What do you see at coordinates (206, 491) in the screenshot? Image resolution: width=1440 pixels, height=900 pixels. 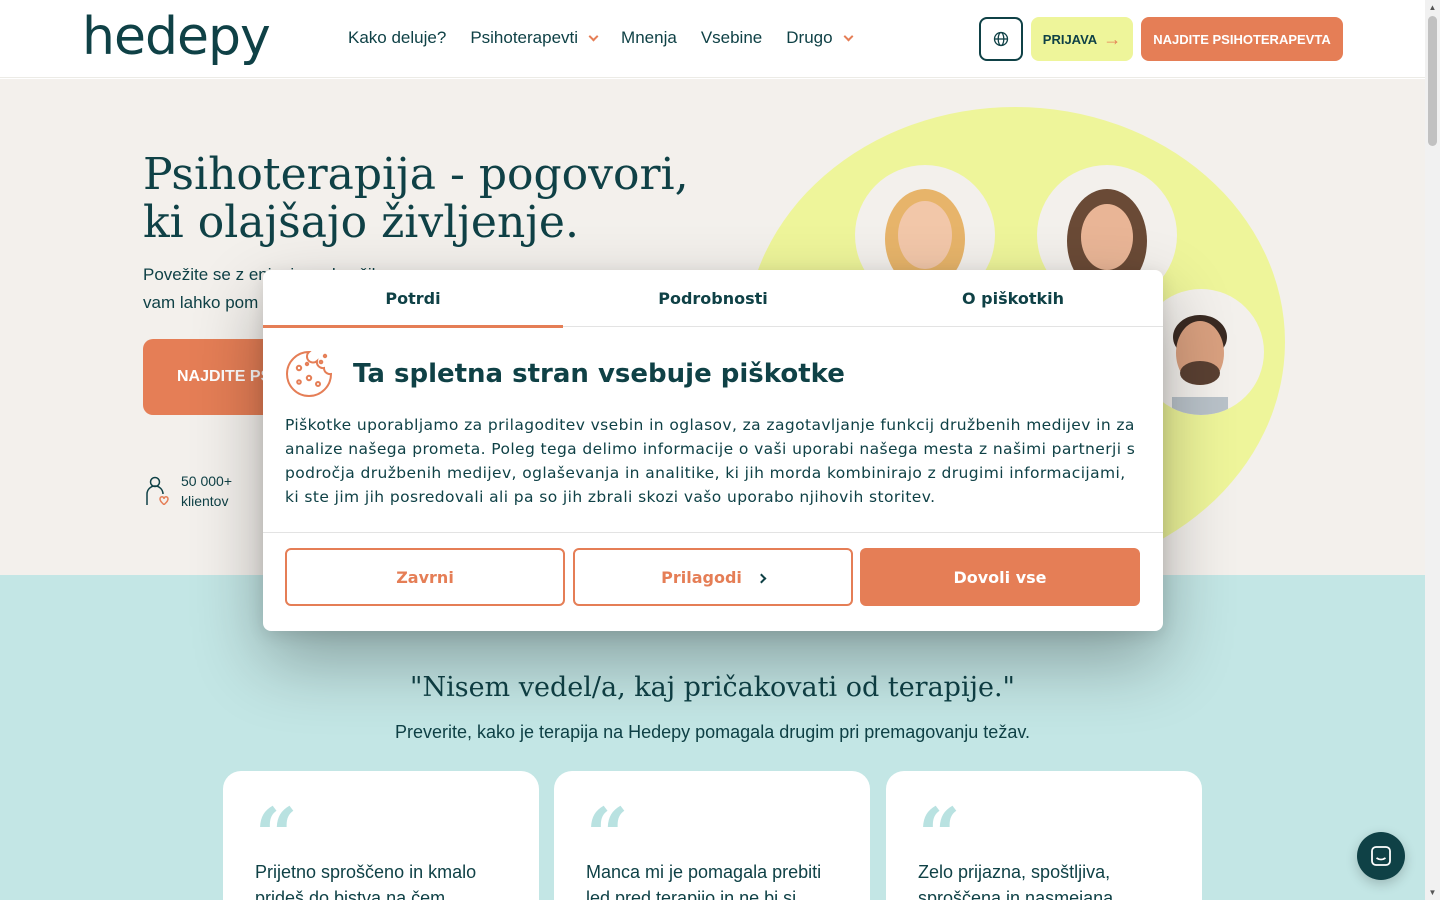 I see `client-stat-text: 50 000+ klientov` at bounding box center [206, 491].